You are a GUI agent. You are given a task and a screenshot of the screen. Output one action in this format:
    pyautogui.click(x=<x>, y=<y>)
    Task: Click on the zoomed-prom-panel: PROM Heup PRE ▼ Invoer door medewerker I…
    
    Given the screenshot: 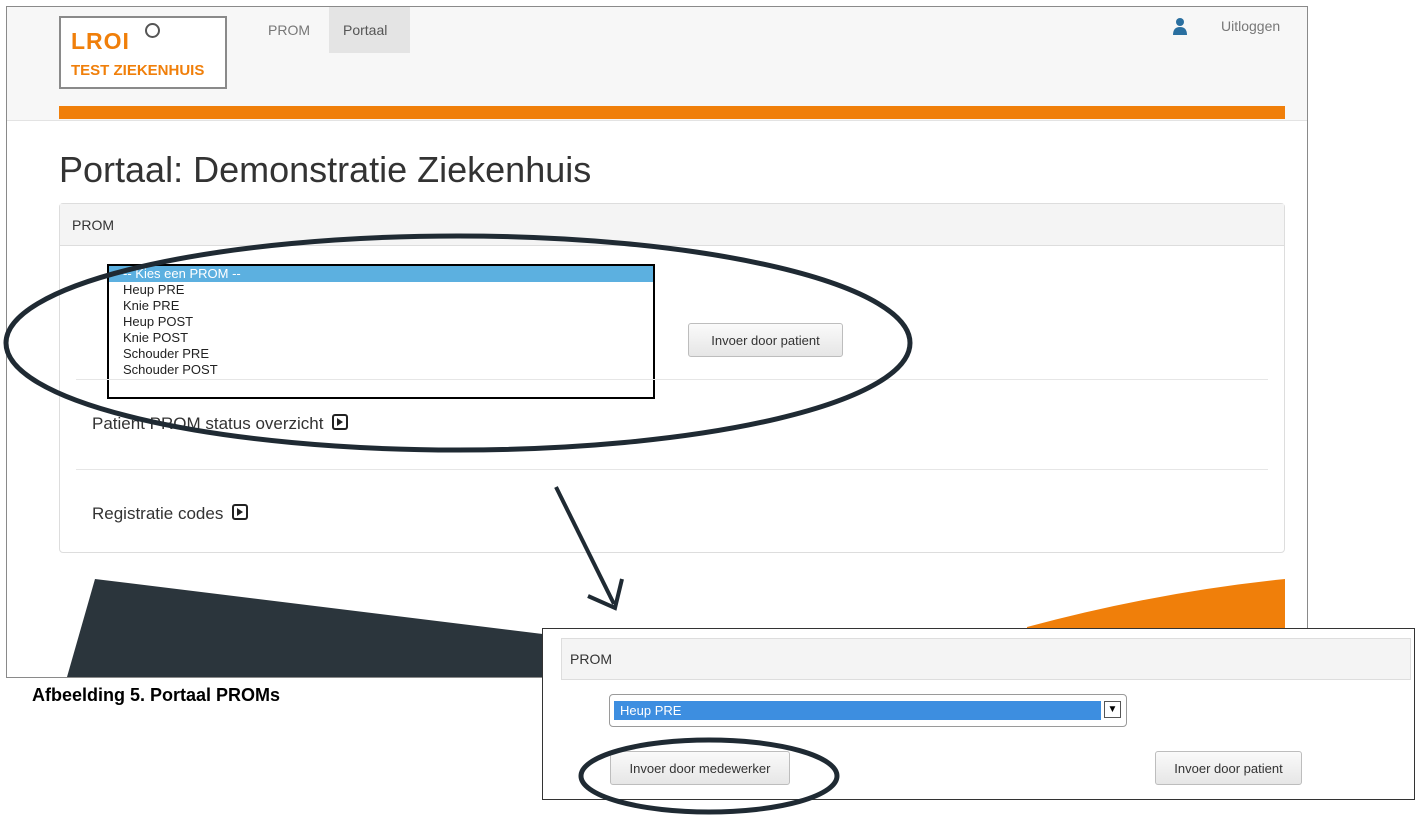 What is the action you would take?
    pyautogui.click(x=978, y=714)
    